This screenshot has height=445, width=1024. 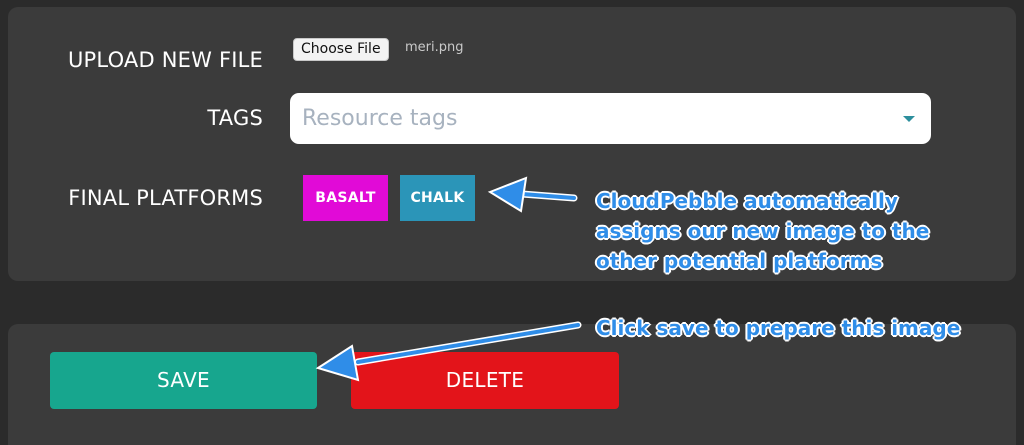 I want to click on platform-tag-chalk: CHALK, so click(x=437, y=198).